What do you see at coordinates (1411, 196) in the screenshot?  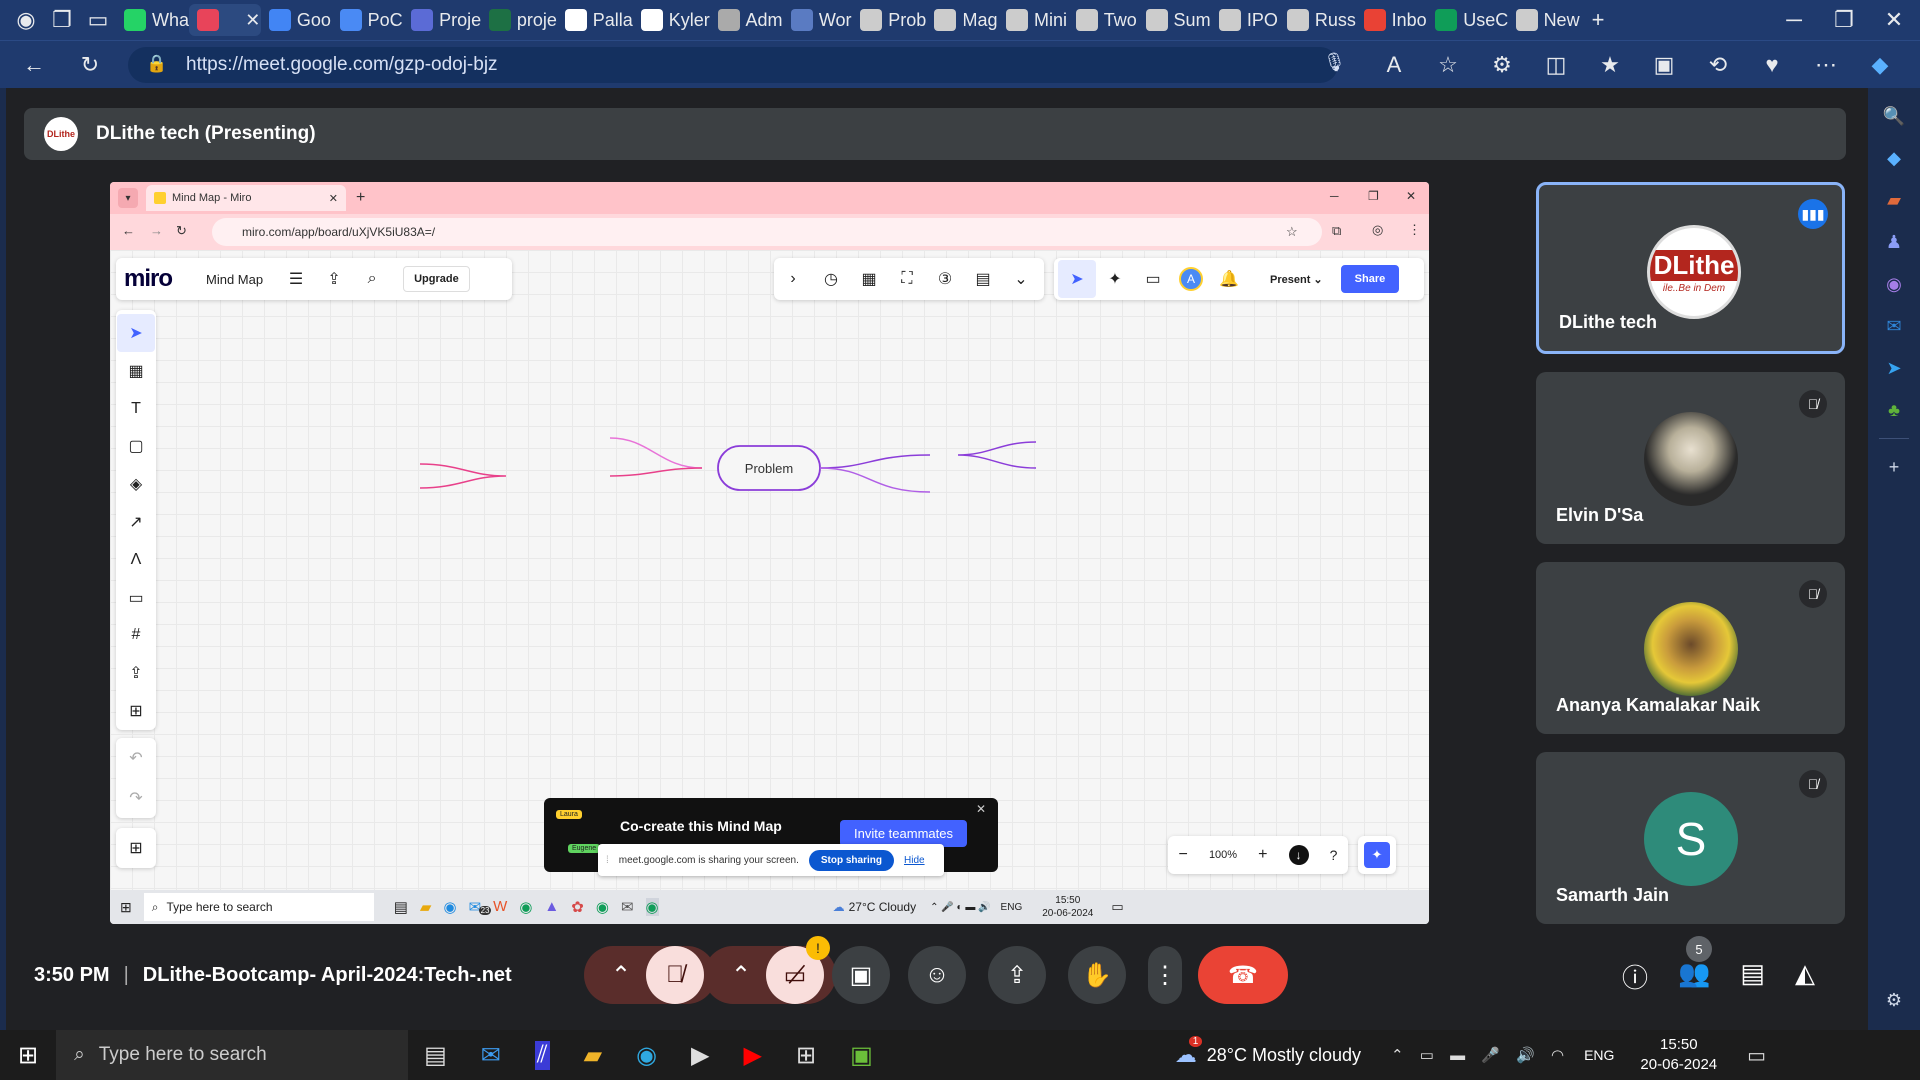 I see `close-icon: ✕` at bounding box center [1411, 196].